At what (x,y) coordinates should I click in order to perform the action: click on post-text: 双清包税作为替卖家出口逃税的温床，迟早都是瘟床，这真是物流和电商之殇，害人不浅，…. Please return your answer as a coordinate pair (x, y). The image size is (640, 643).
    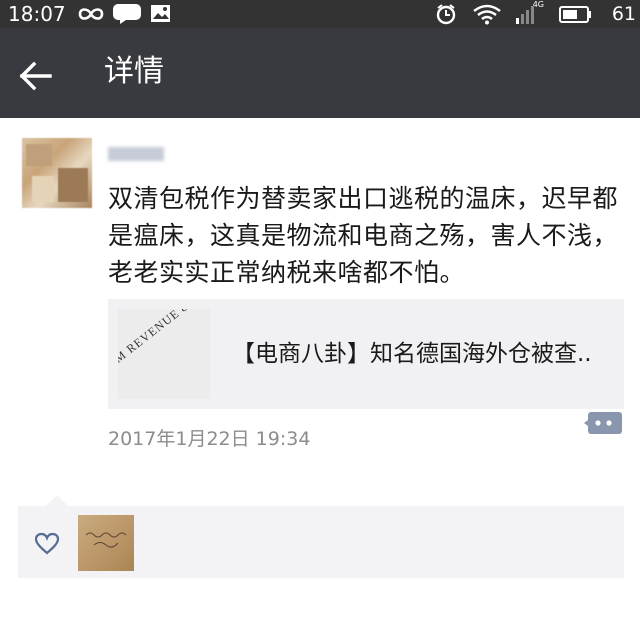
    Looking at the image, I should click on (363, 235).